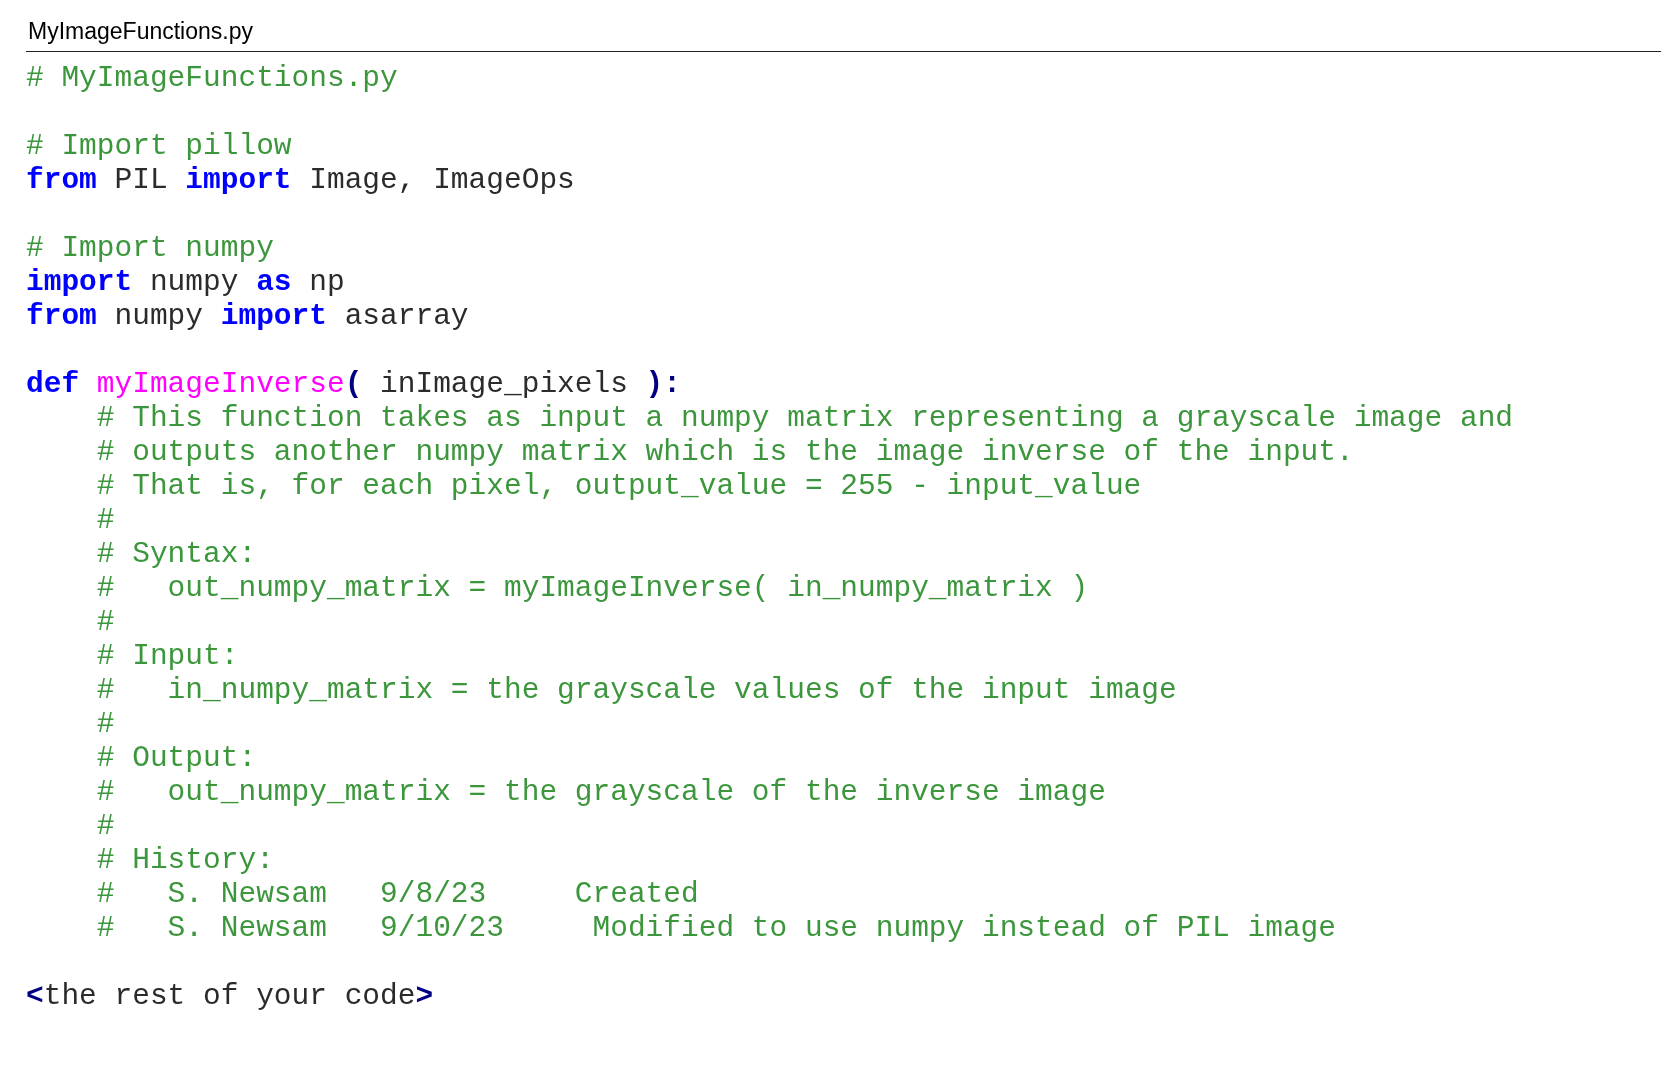 The height and width of the screenshot is (1066, 1661). Describe the element at coordinates (715, 928) in the screenshot. I see `code-comment: # S. Newsam 9/10/23 Modified to use numpy instead of PIL image` at that location.